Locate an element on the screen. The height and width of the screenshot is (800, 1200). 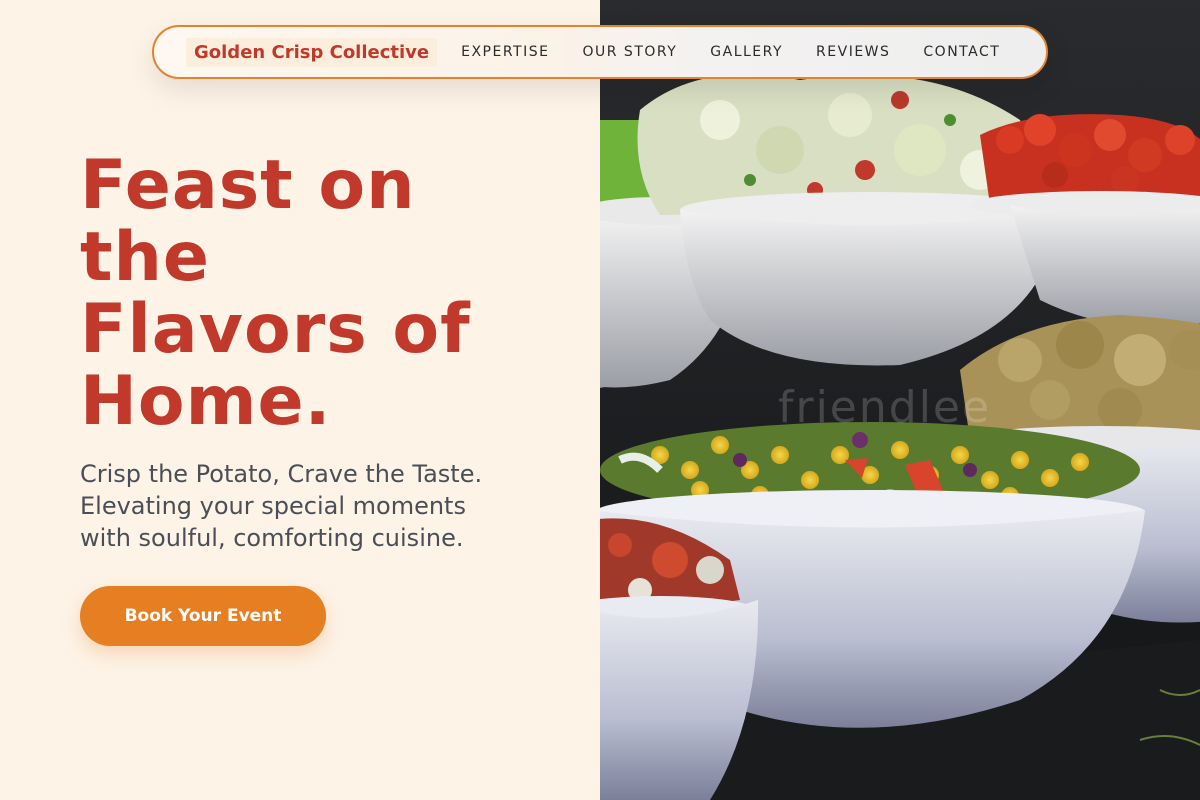
nav-link-expertise: EXPERTISE is located at coordinates (505, 52).